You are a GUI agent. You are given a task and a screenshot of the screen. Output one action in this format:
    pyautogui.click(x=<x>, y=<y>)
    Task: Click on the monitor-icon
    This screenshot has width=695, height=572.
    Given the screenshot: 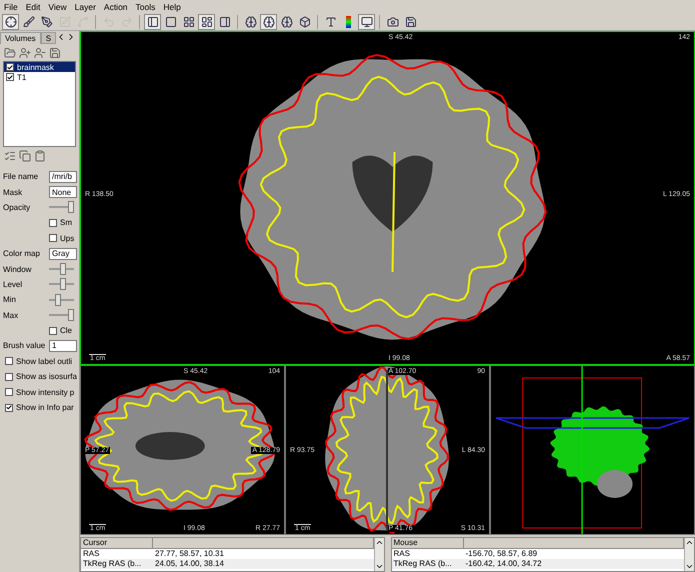 What is the action you would take?
    pyautogui.click(x=366, y=22)
    